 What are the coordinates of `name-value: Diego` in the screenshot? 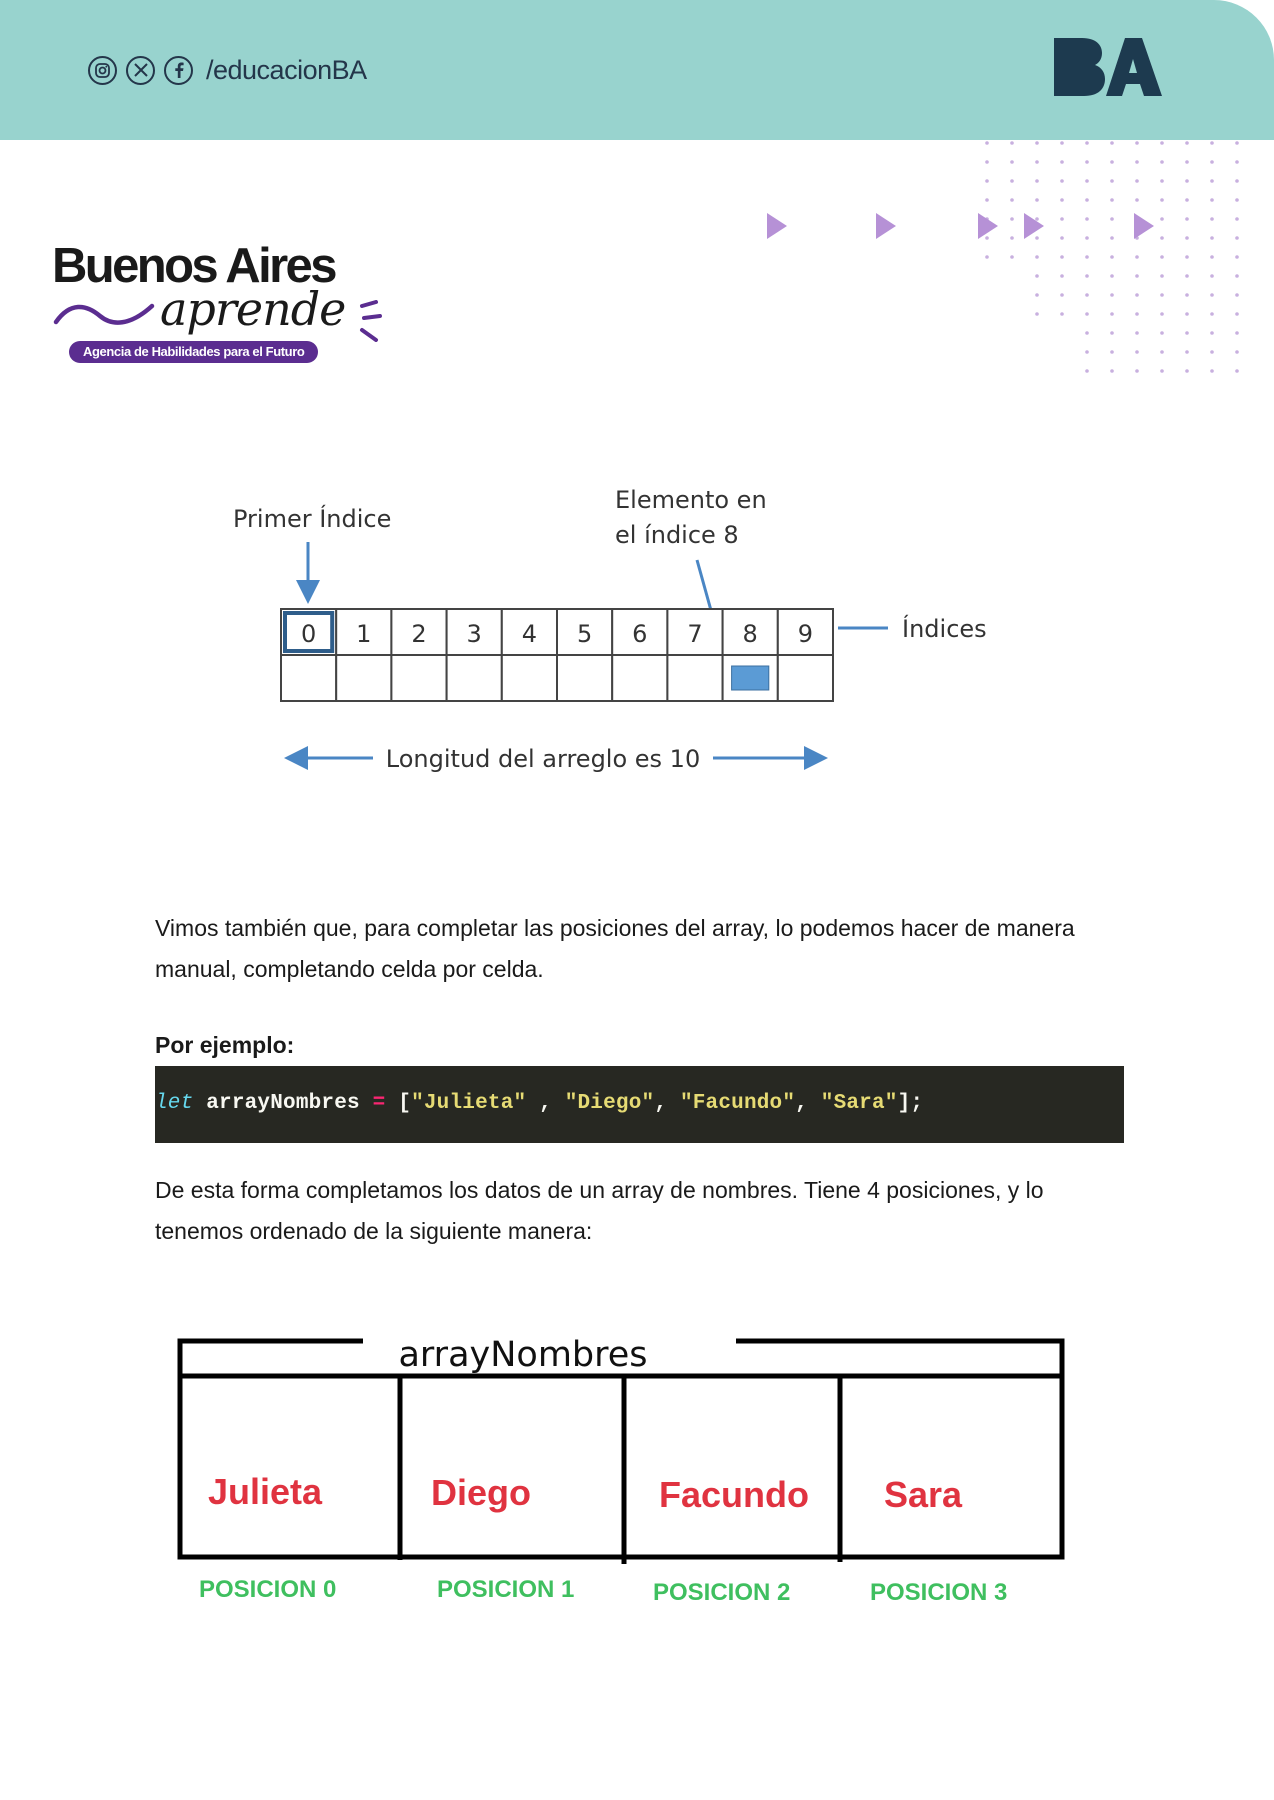 It's located at (481, 1492).